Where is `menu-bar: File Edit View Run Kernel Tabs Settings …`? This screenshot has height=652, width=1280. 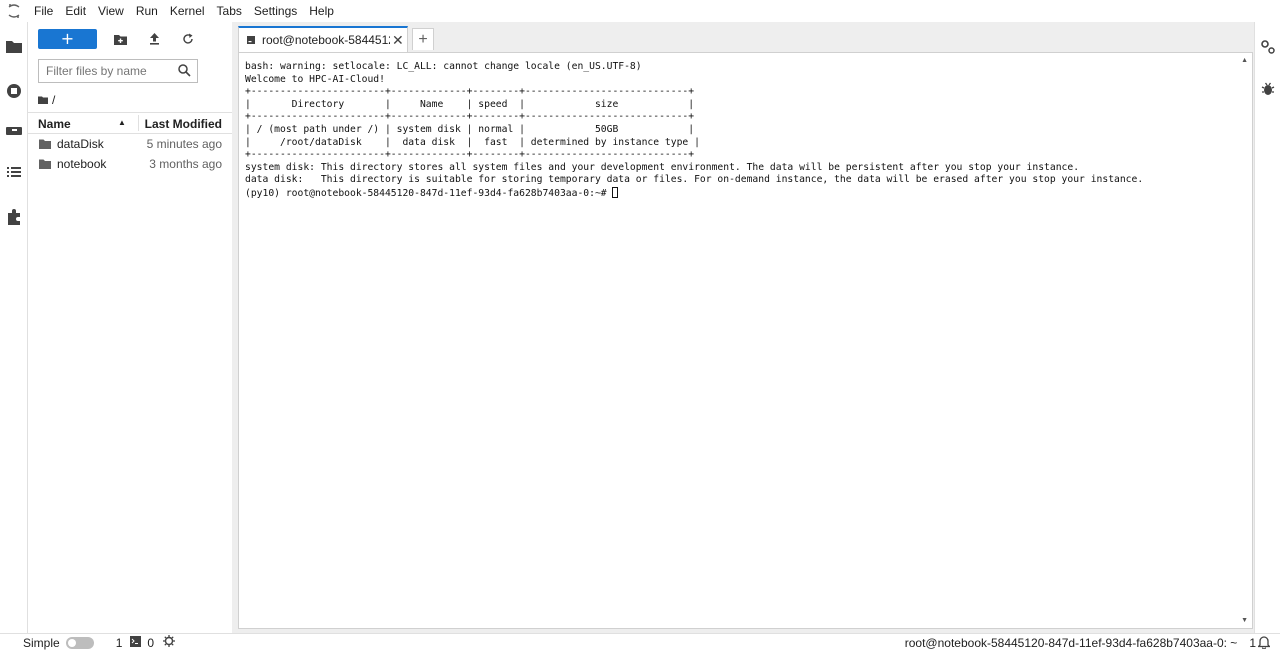 menu-bar: File Edit View Run Kernel Tabs Settings … is located at coordinates (640, 11).